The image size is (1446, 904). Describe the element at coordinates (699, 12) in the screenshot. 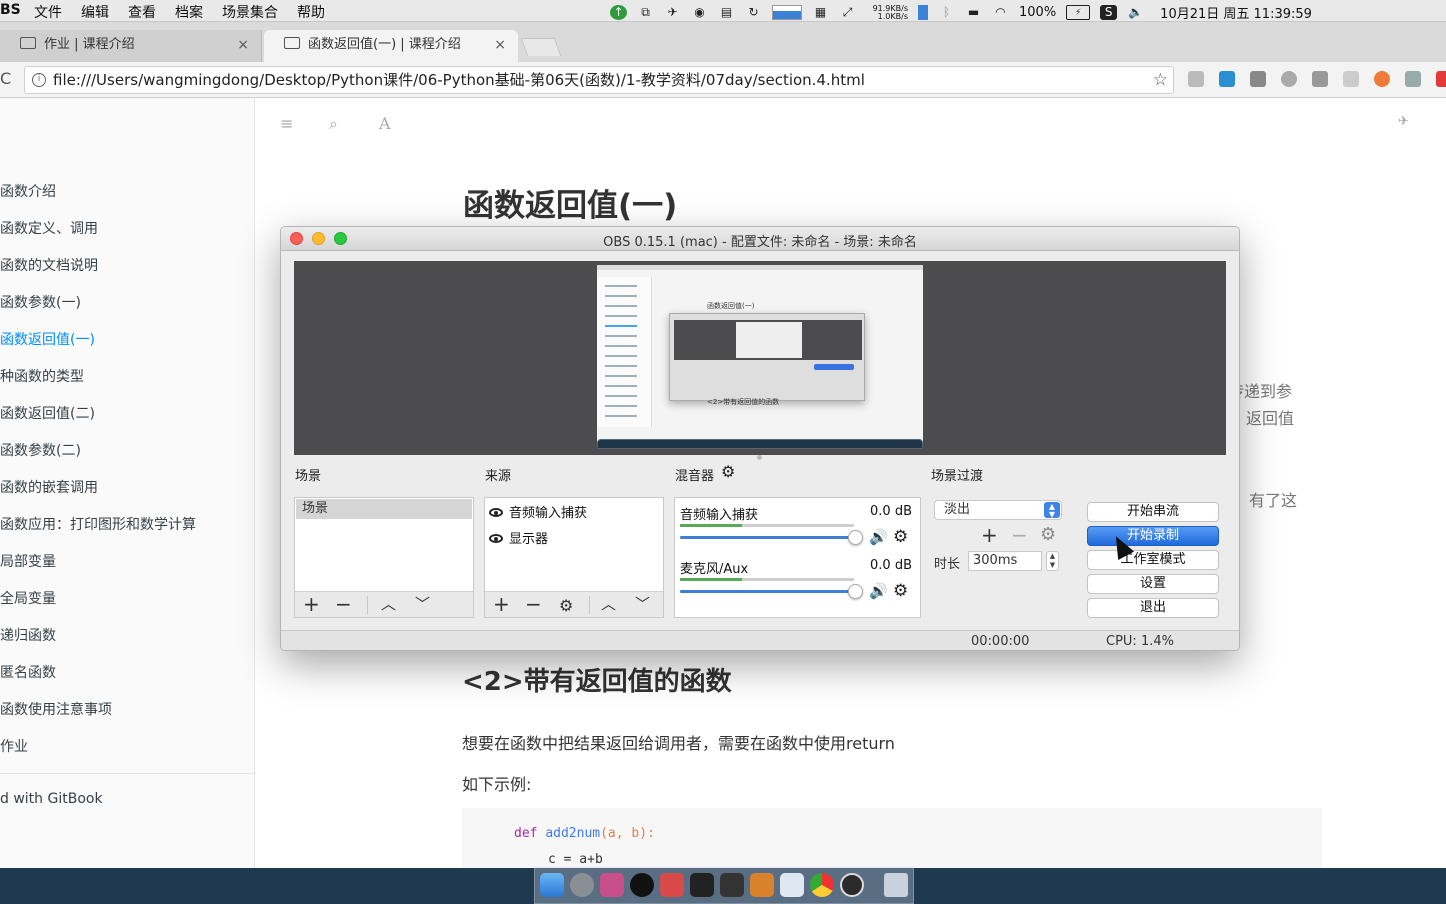

I see `obs-tray-icon: ◉` at that location.